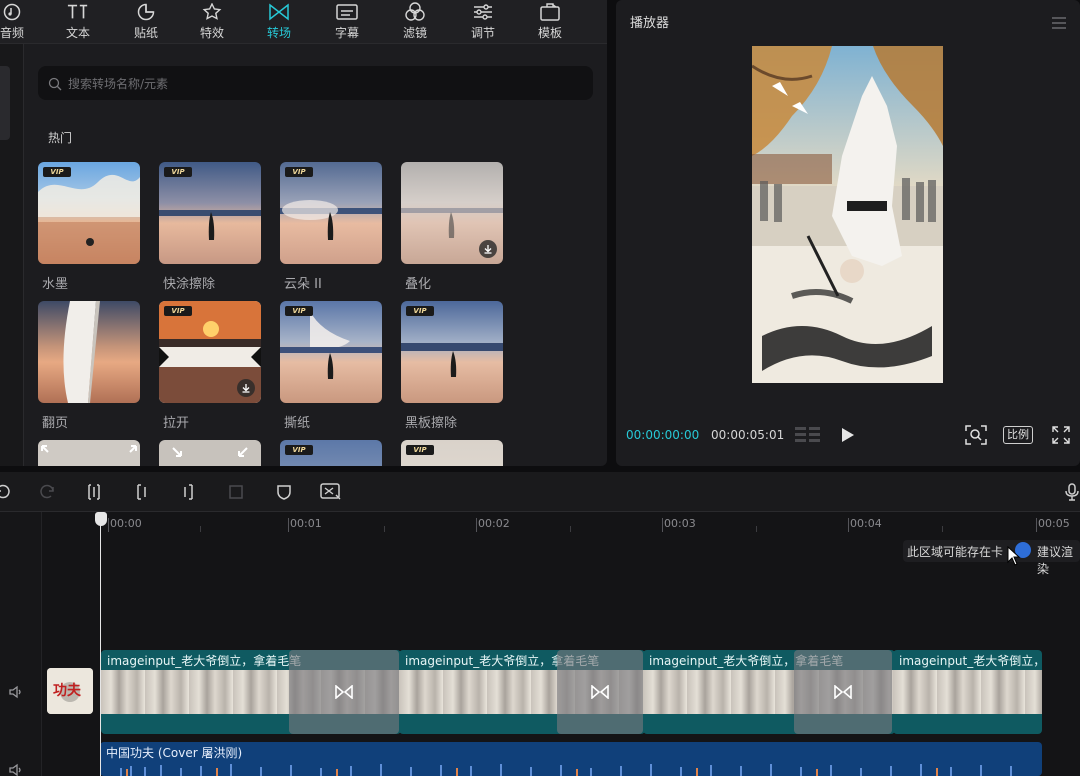  What do you see at coordinates (211, 33) in the screenshot?
I see `tool-label: 特效` at bounding box center [211, 33].